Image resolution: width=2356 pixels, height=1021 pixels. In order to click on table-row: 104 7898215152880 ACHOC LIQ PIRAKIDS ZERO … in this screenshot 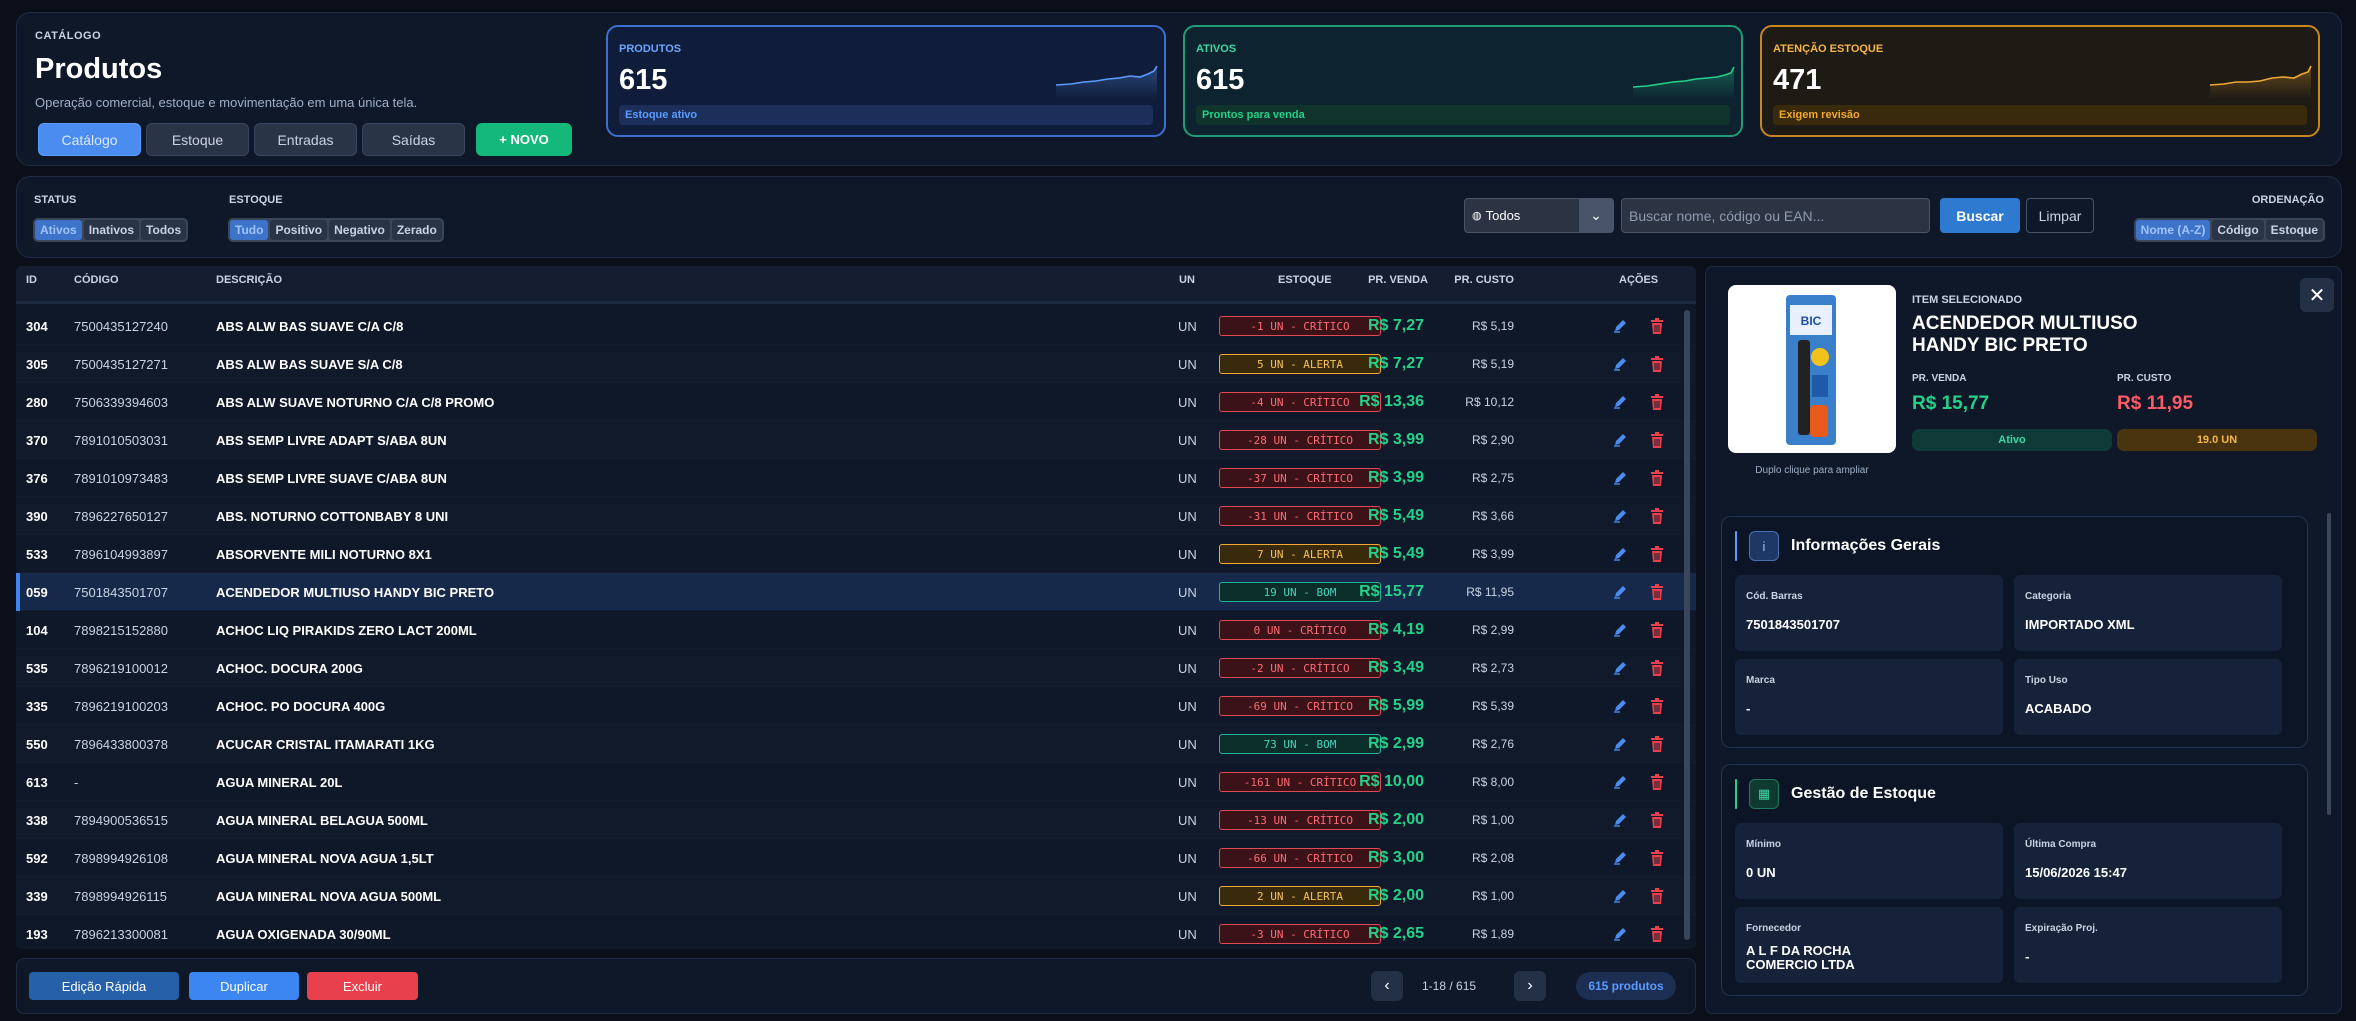, I will do `click(856, 630)`.